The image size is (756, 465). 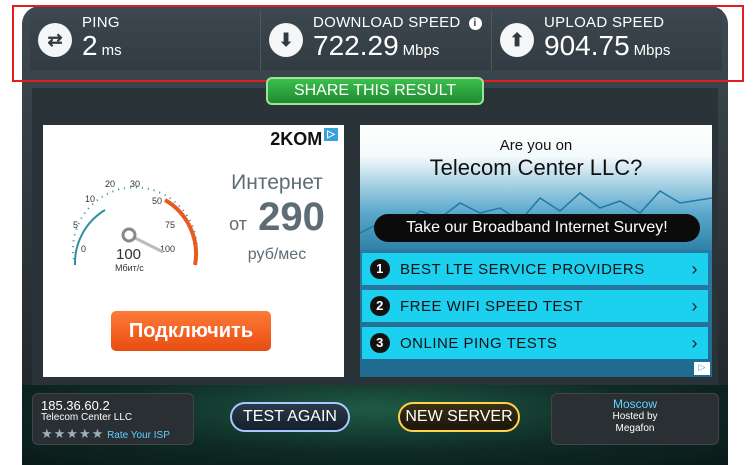 I want to click on ad-link-wifi: 2 FREE WIFI SPEED TEST ›, so click(x=535, y=306).